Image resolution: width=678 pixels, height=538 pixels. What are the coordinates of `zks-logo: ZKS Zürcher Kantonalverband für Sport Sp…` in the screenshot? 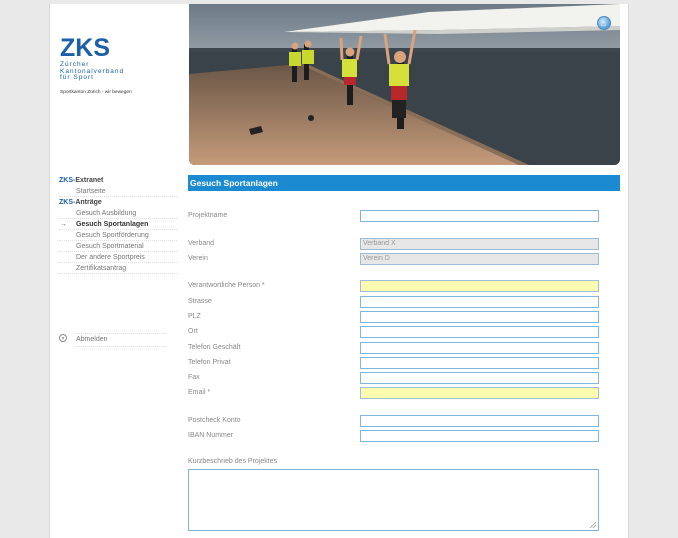 It's located at (115, 65).